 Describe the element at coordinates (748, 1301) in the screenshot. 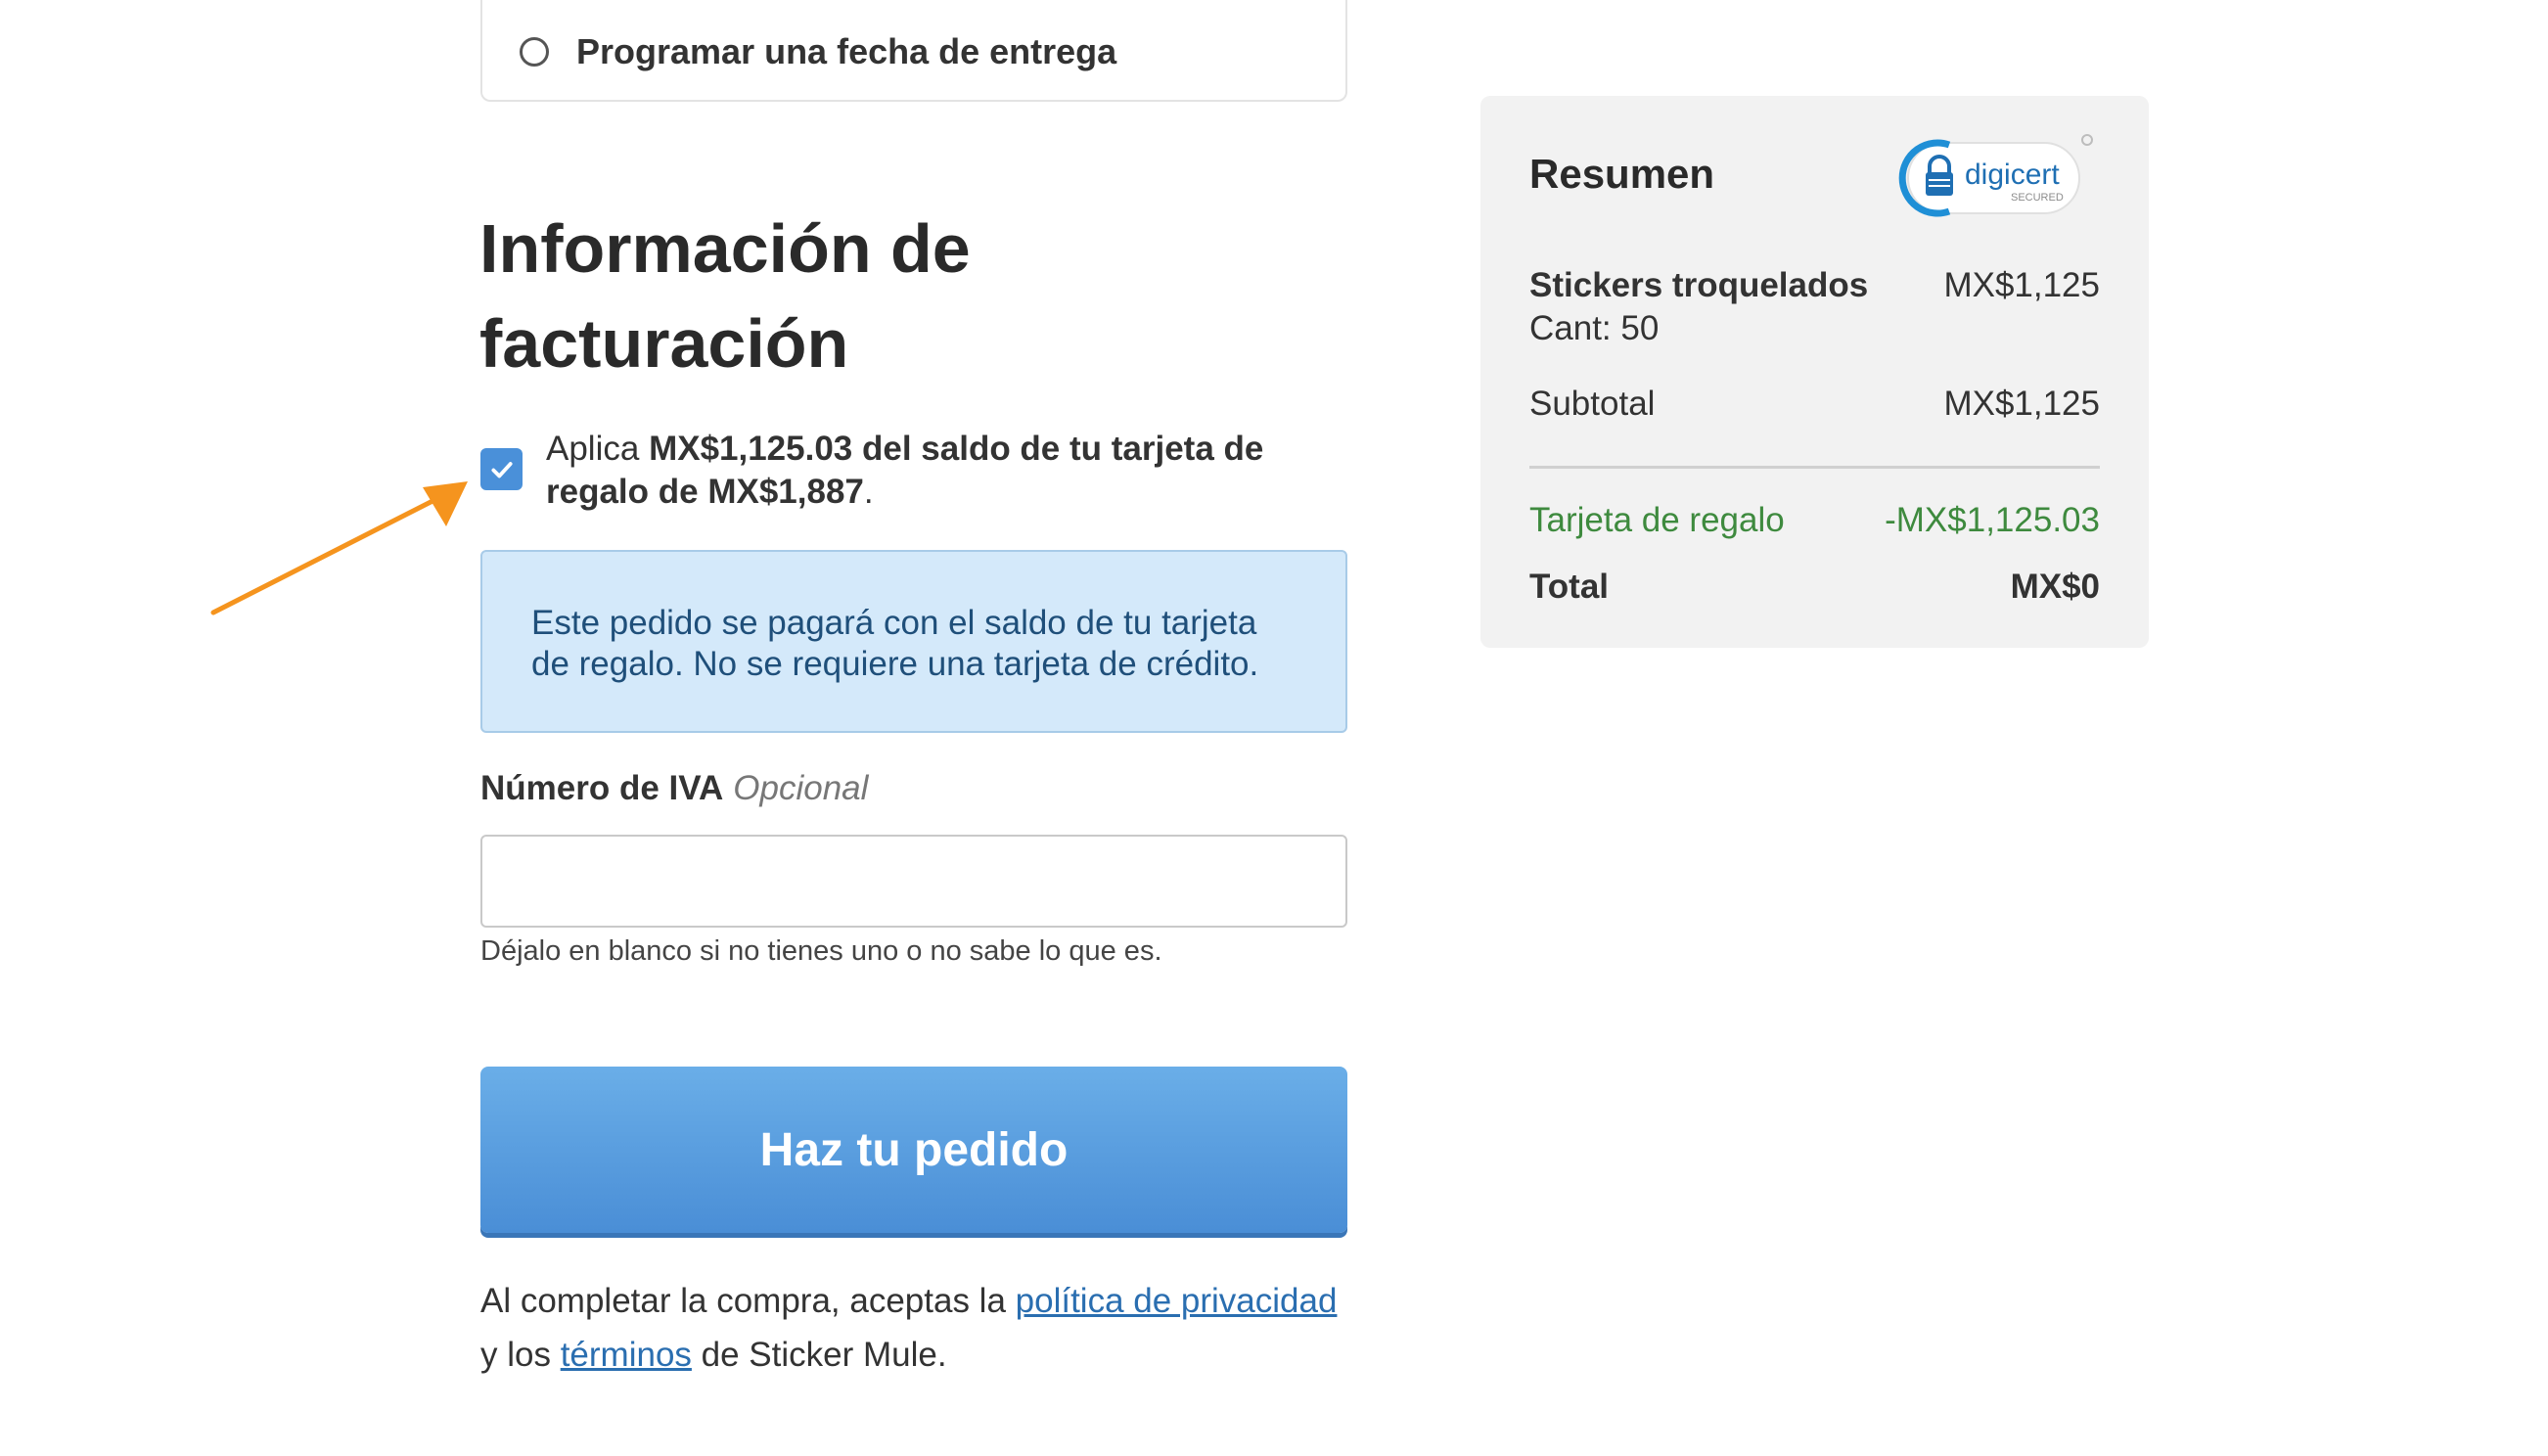

I see `legal-prefix: Al completar la compra, aceptas la` at that location.